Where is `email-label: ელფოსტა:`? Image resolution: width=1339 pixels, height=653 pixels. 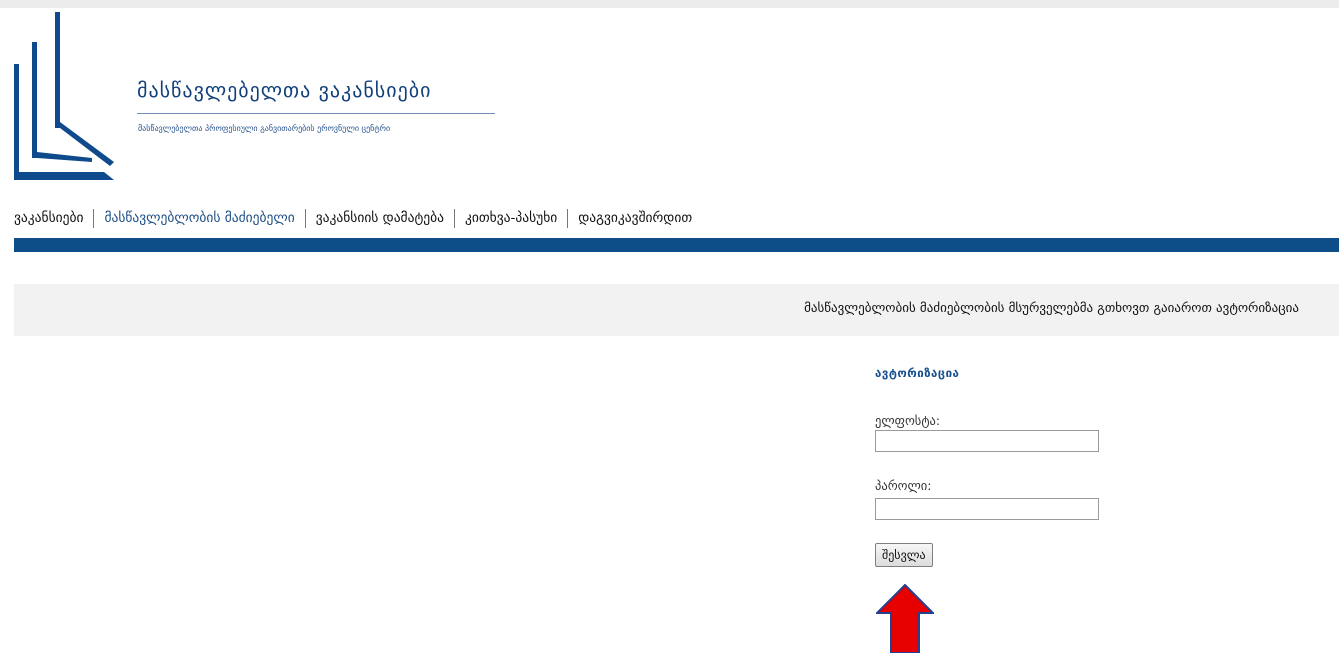 email-label: ელფოსტა: is located at coordinates (908, 420).